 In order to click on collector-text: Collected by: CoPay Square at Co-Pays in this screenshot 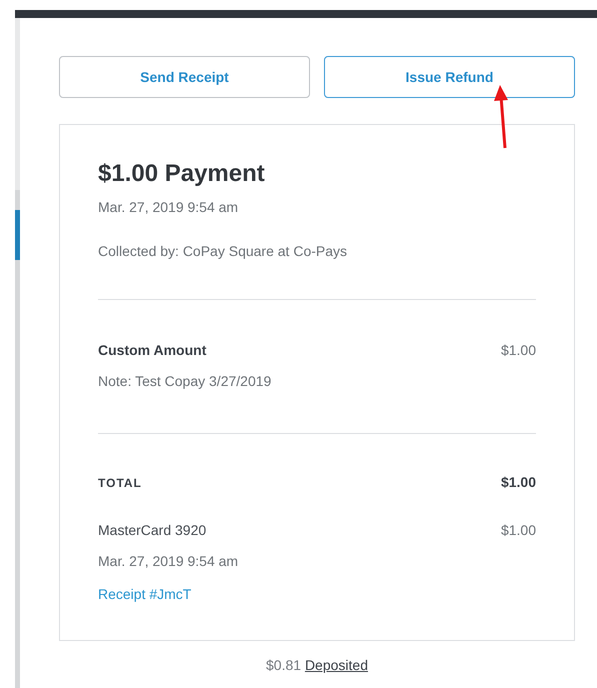, I will do `click(223, 251)`.